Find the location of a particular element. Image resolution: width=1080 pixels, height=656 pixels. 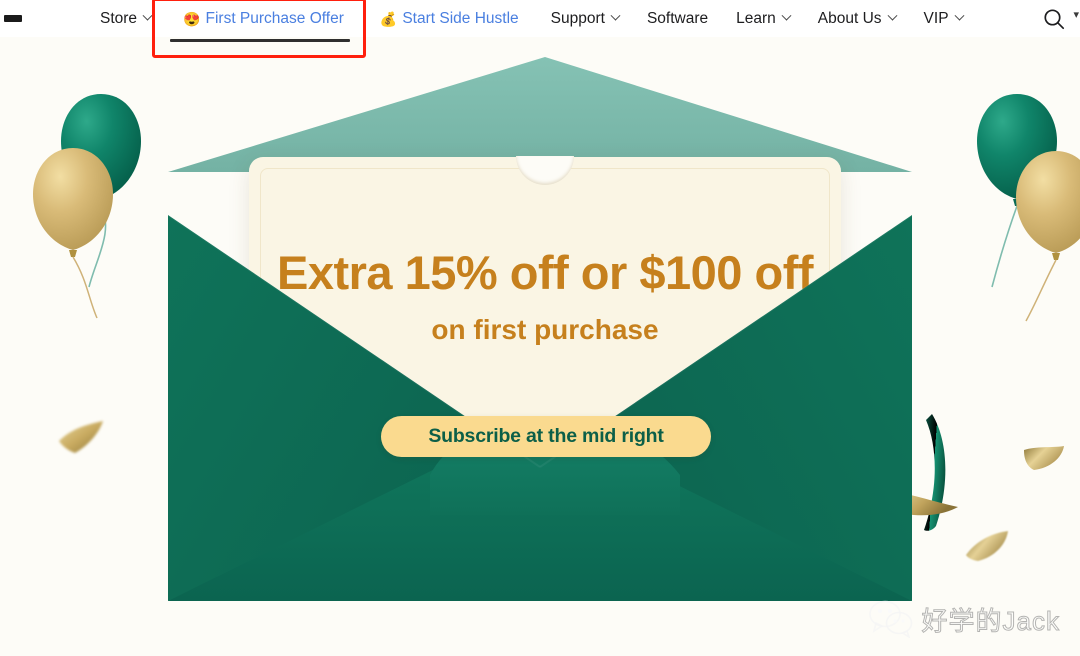

nav-item-software: Software is located at coordinates (677, 18).